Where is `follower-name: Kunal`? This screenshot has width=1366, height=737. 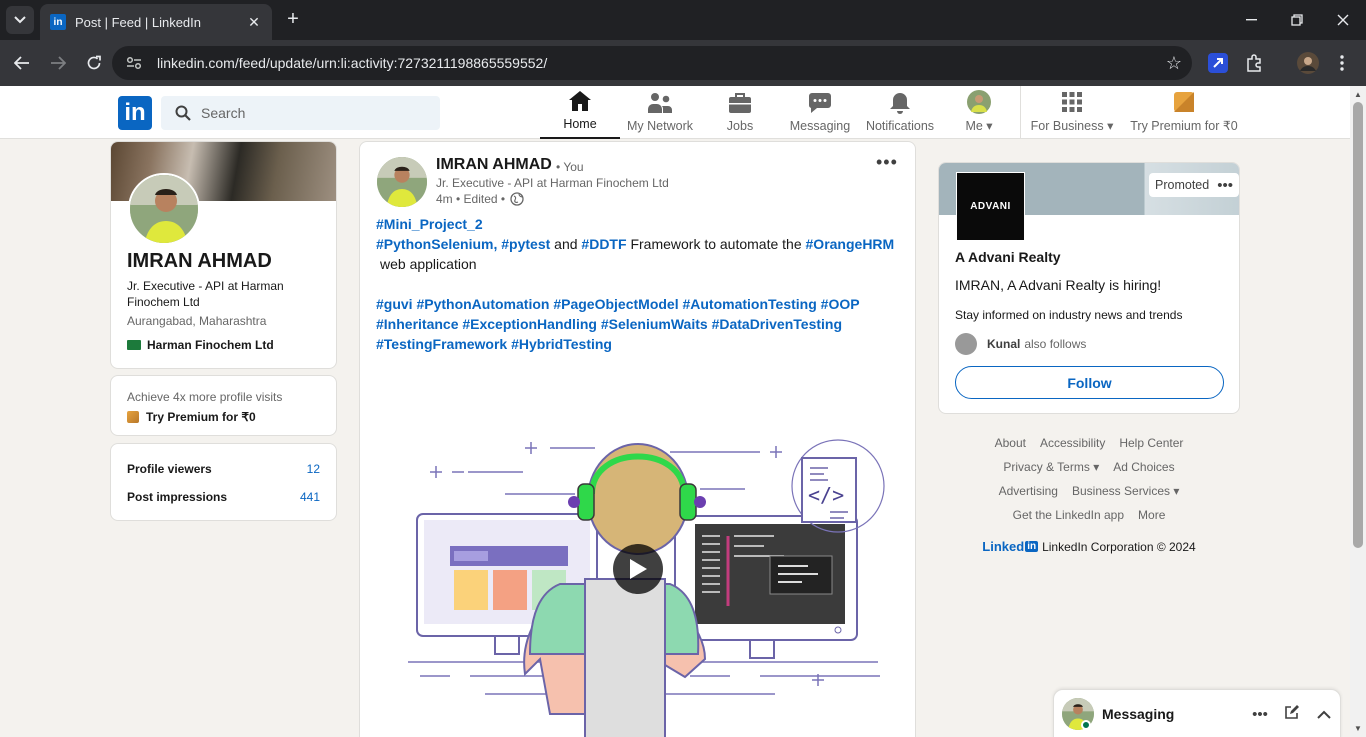
follower-name: Kunal is located at coordinates (1004, 344).